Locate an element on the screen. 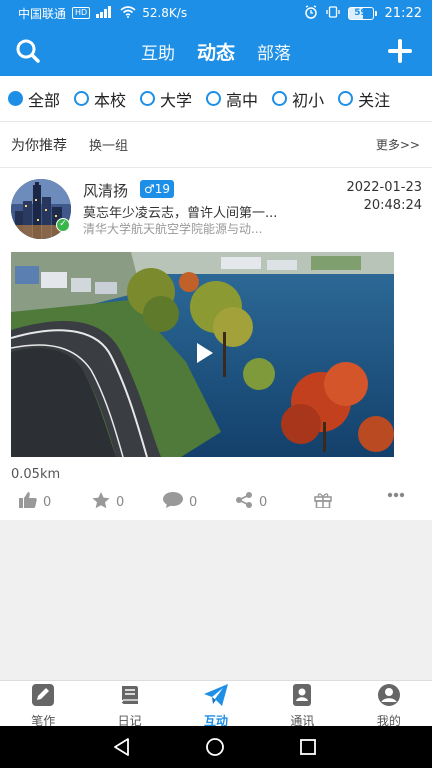 The width and height of the screenshot is (432, 768). speed-label: 52.8K/s is located at coordinates (165, 13).